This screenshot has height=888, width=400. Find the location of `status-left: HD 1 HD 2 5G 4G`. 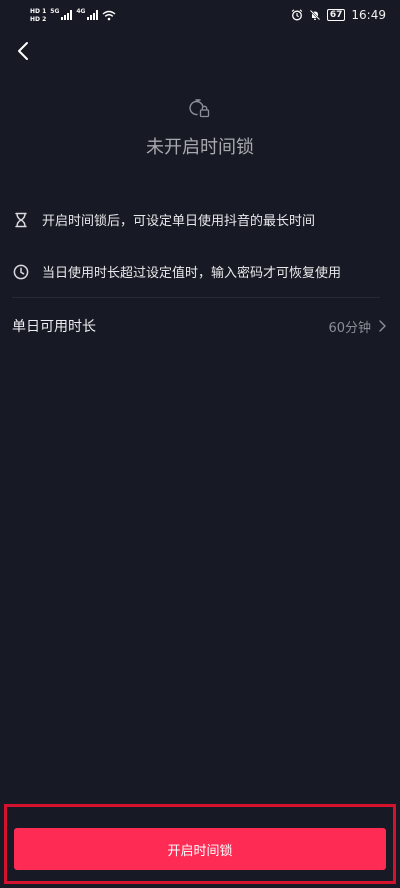

status-left: HD 1 HD 2 5G 4G is located at coordinates (73, 15).